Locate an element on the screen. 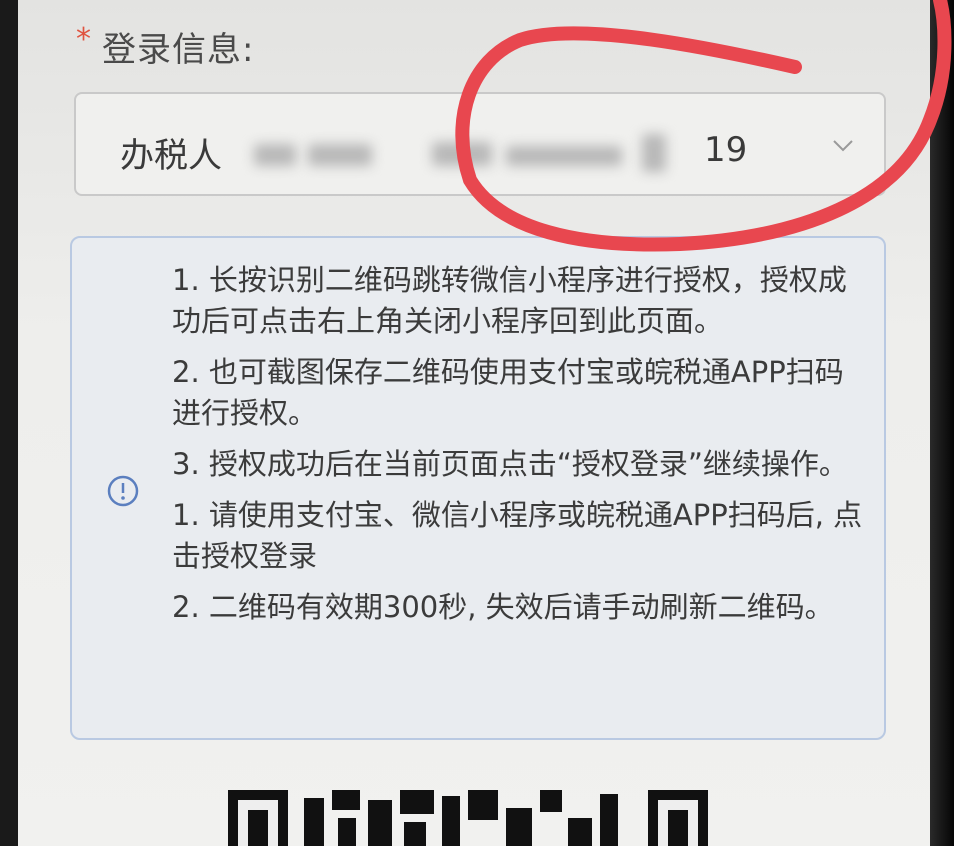  info-circle-icon is located at coordinates (123, 491).